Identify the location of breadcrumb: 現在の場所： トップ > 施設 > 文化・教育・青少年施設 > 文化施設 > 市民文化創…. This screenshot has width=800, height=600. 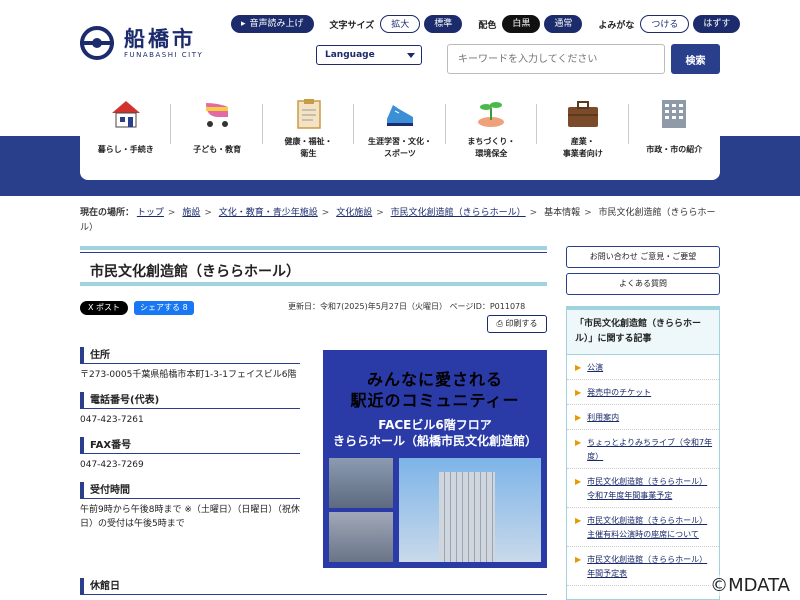
(398, 220).